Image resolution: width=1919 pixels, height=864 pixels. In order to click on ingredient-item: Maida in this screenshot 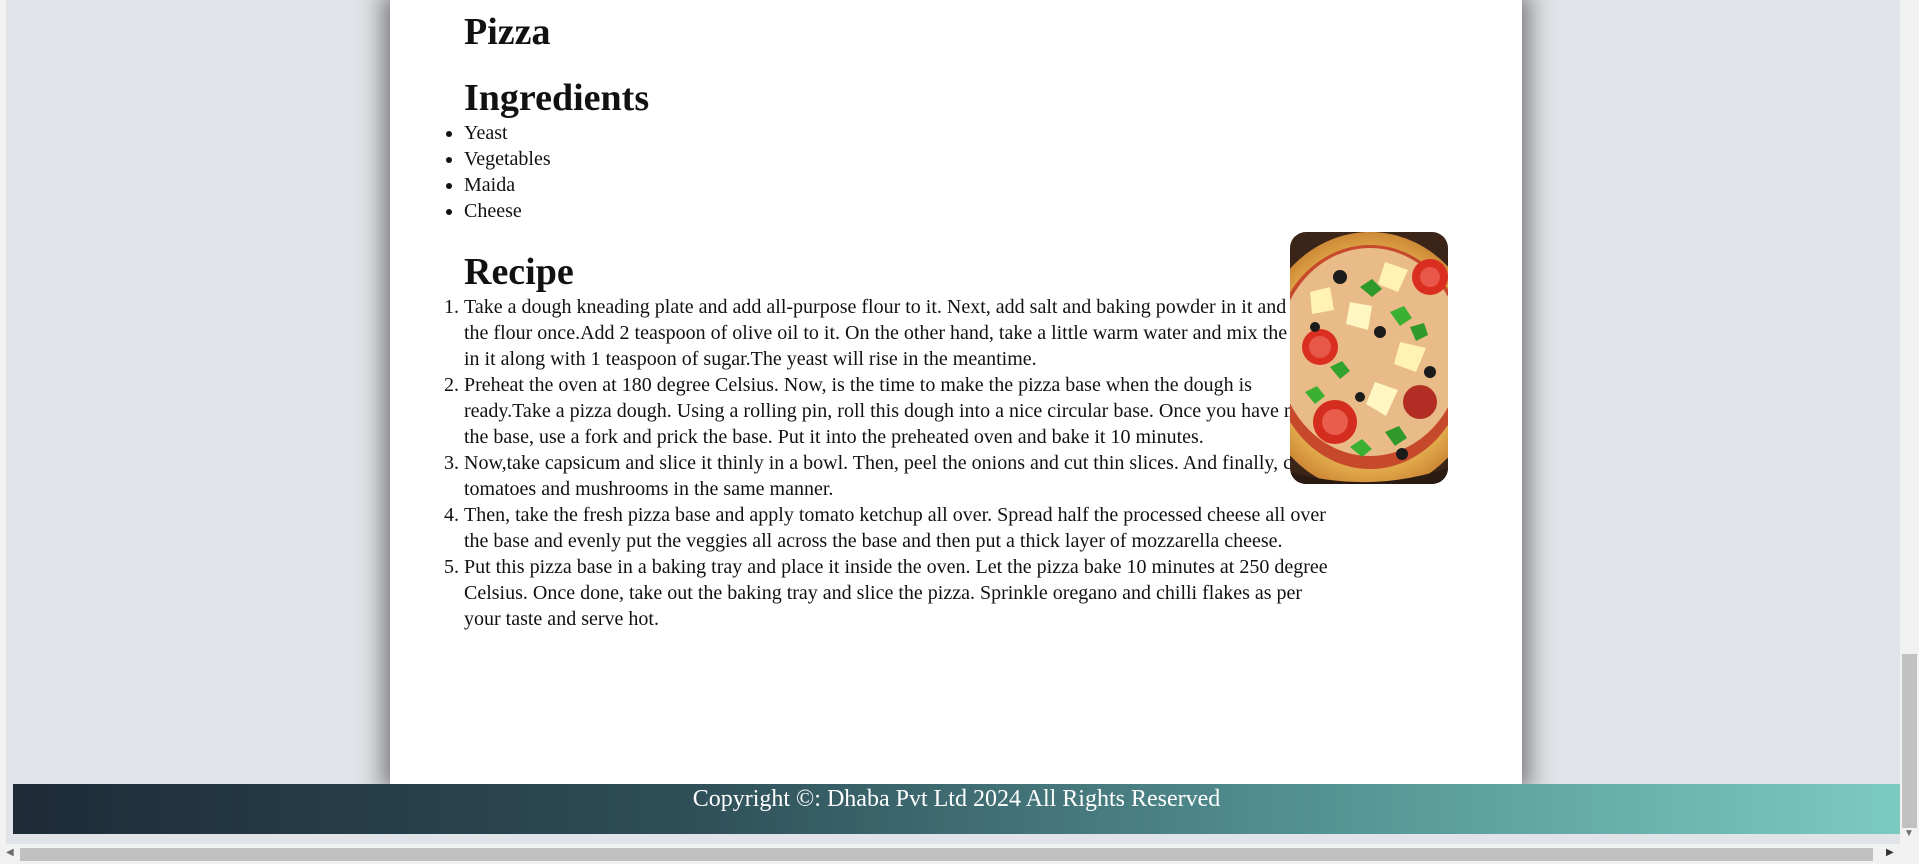, I will do `click(899, 185)`.